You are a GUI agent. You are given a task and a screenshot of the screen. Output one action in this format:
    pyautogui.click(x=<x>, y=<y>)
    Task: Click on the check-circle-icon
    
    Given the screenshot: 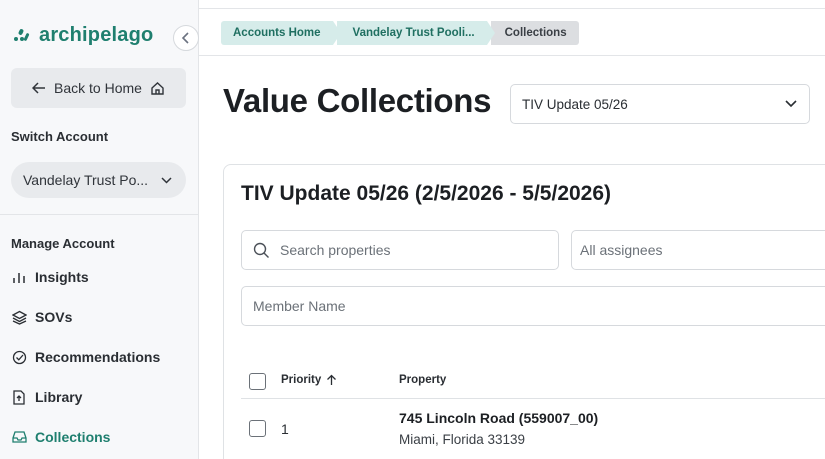 What is the action you would take?
    pyautogui.click(x=19, y=357)
    